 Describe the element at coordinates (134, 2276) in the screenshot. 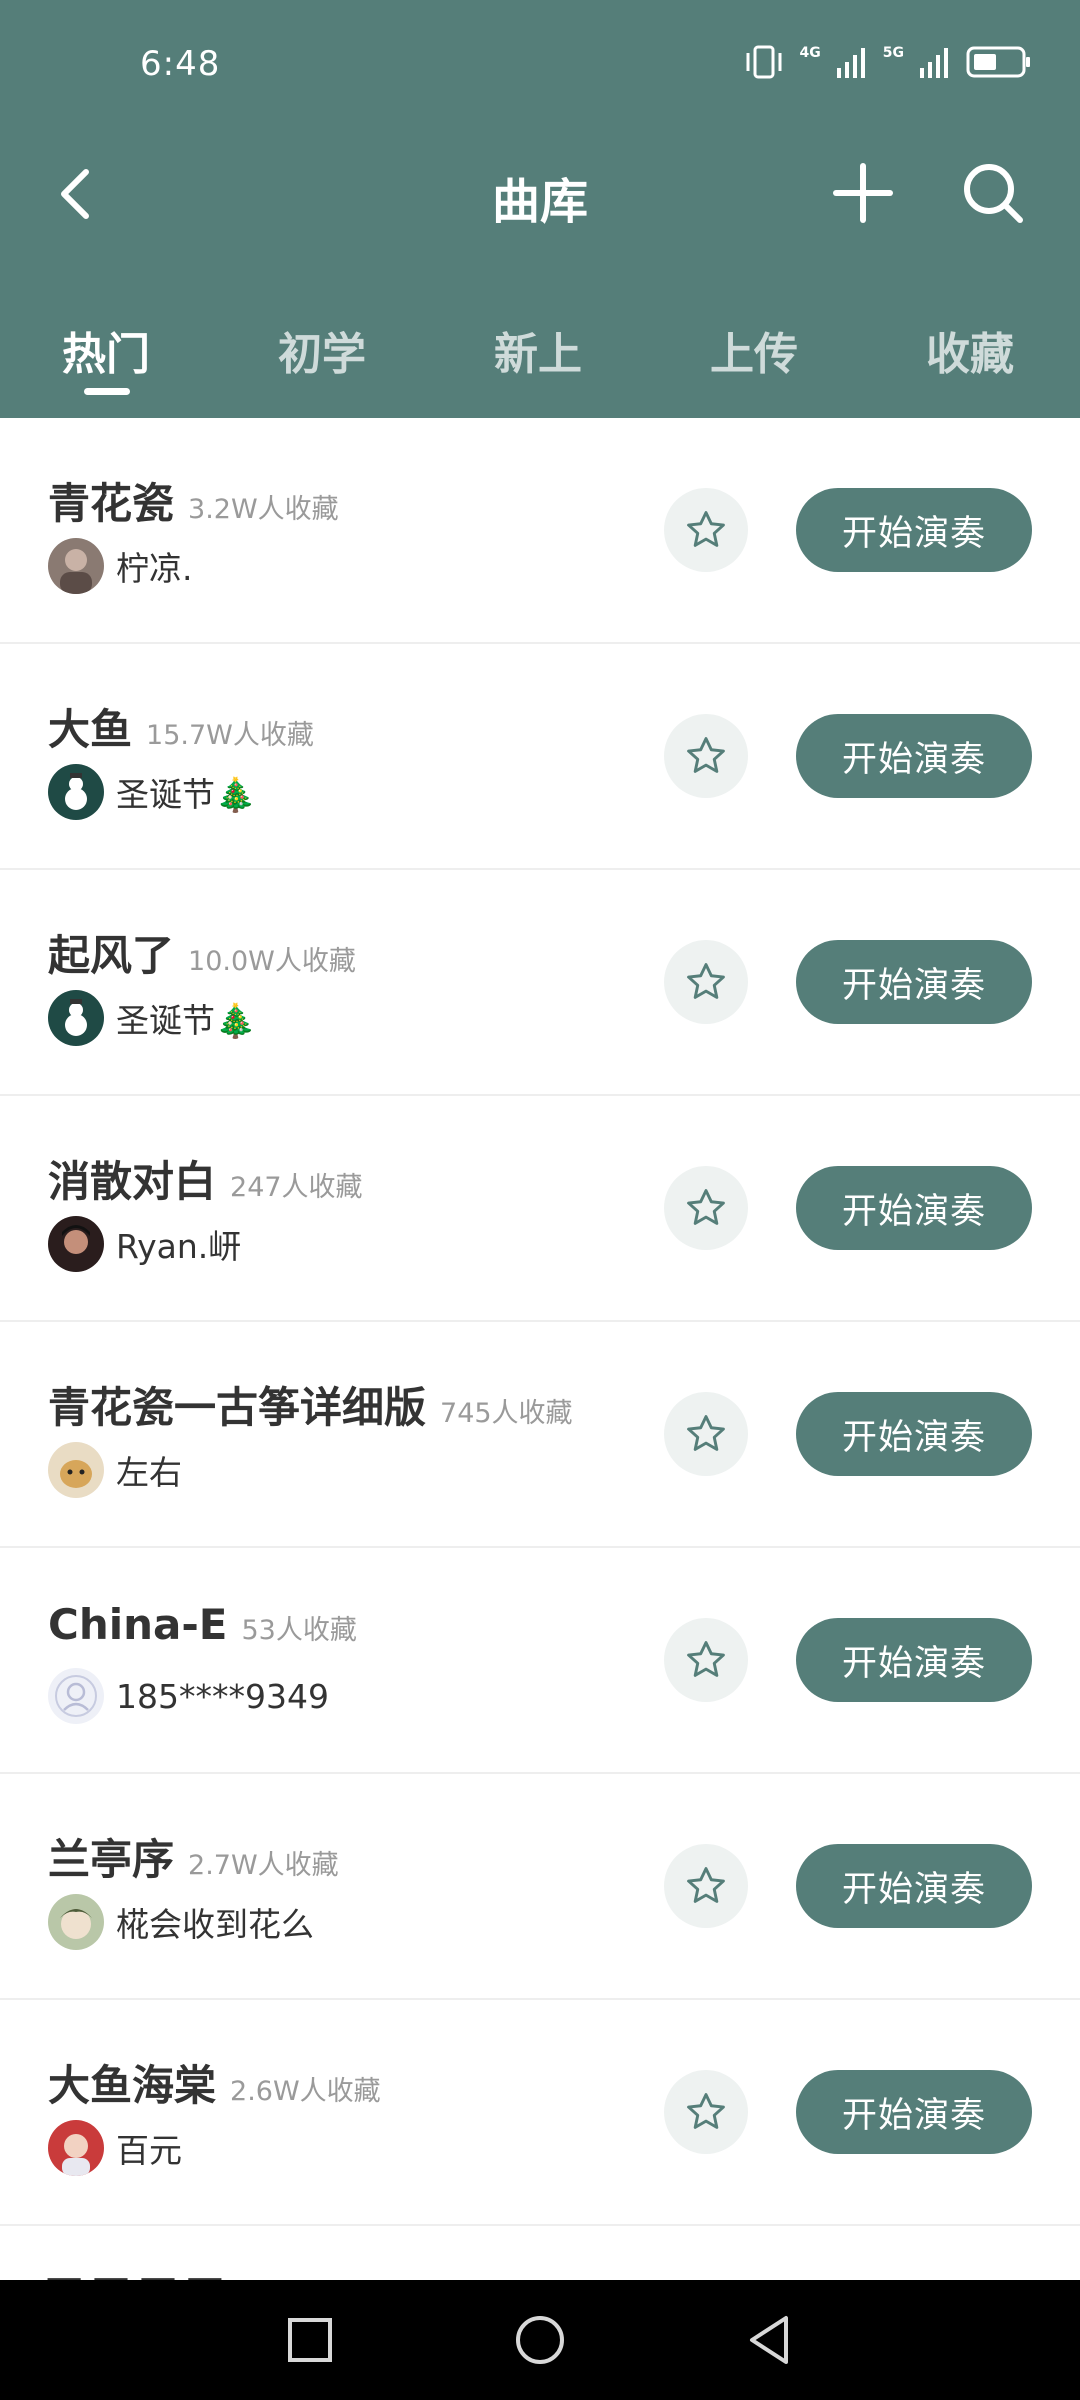

I see `song-title-partial: ▇ ▇ ▇ ▇` at that location.